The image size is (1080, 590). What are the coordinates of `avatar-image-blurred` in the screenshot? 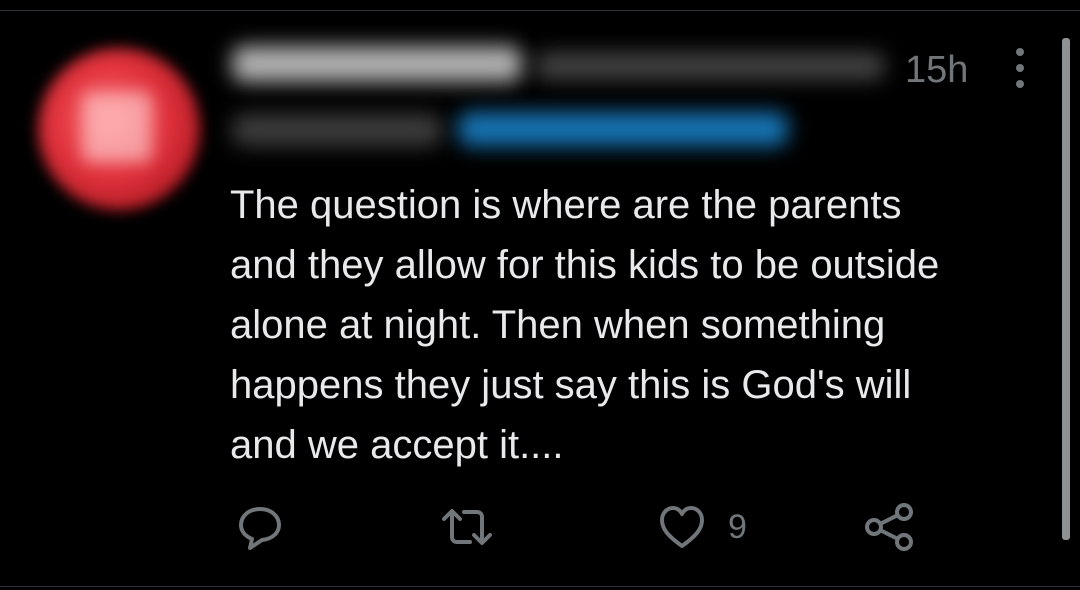 It's located at (117, 127).